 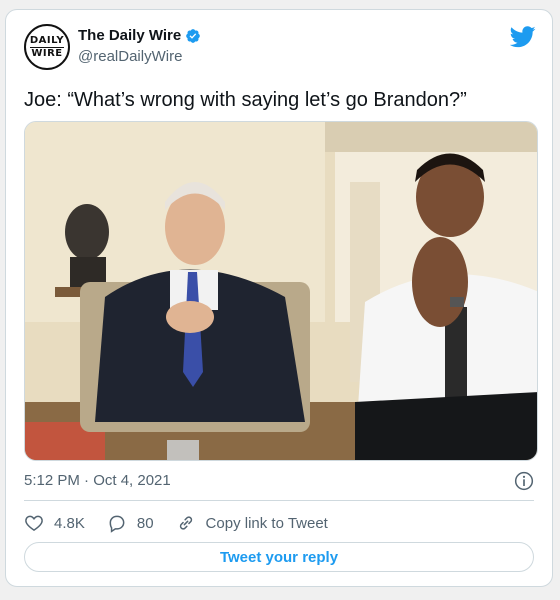 I want to click on copy-link-button: Copy link to Tweet, so click(x=252, y=523).